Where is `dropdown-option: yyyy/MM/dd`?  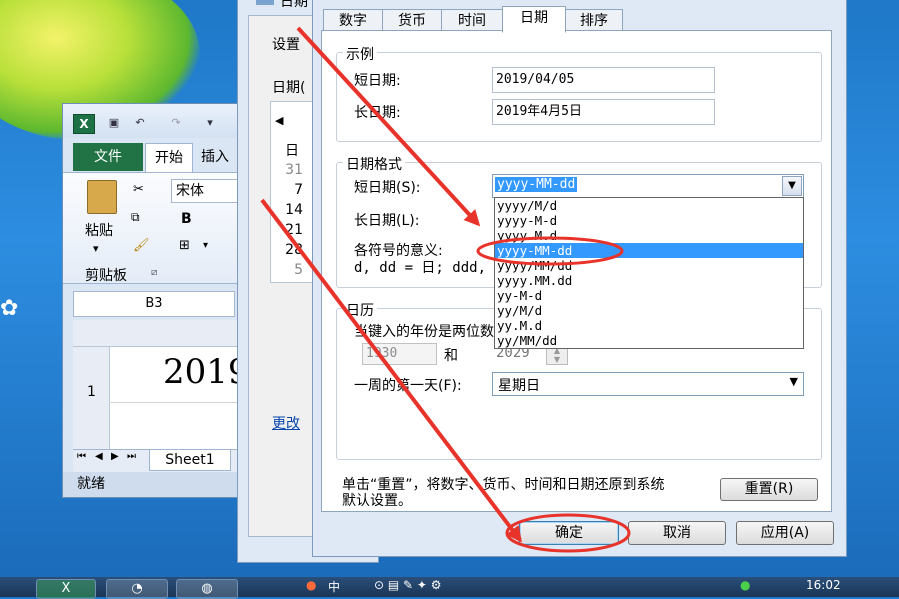
dropdown-option: yyyy/MM/dd is located at coordinates (649, 265).